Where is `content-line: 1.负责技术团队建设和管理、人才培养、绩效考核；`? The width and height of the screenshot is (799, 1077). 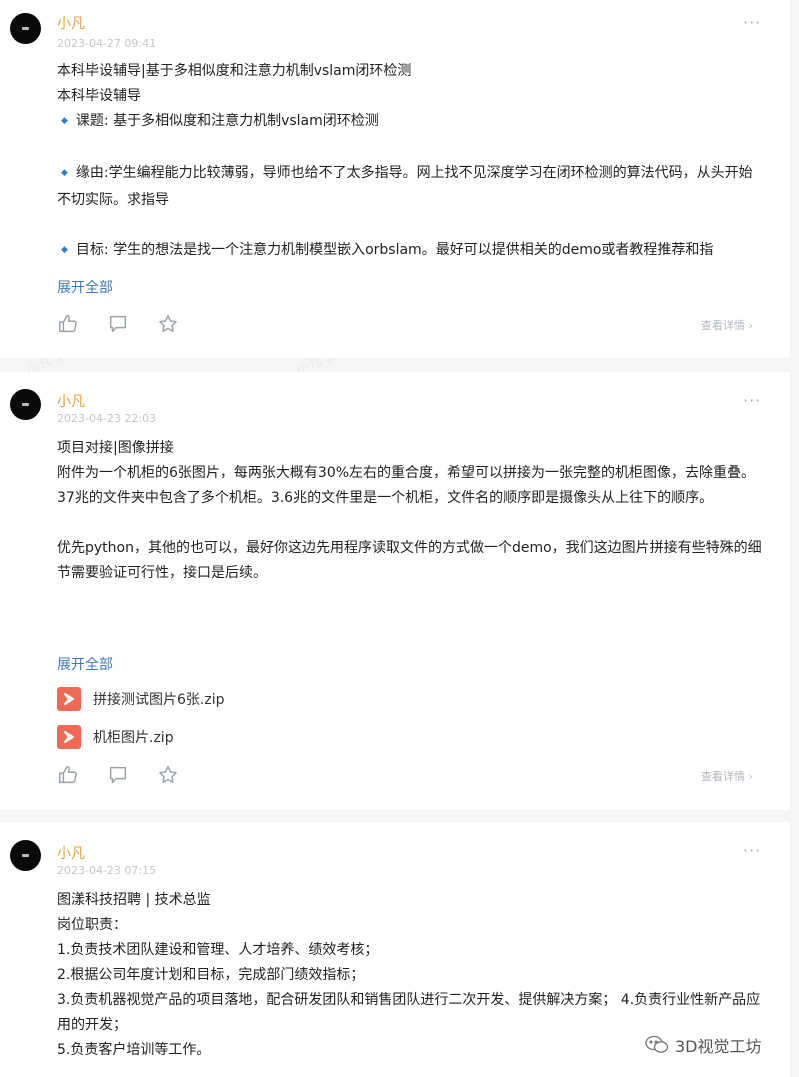
content-line: 1.负责技术团队建设和管理、人才培养、绩效考核； is located at coordinates (218, 950).